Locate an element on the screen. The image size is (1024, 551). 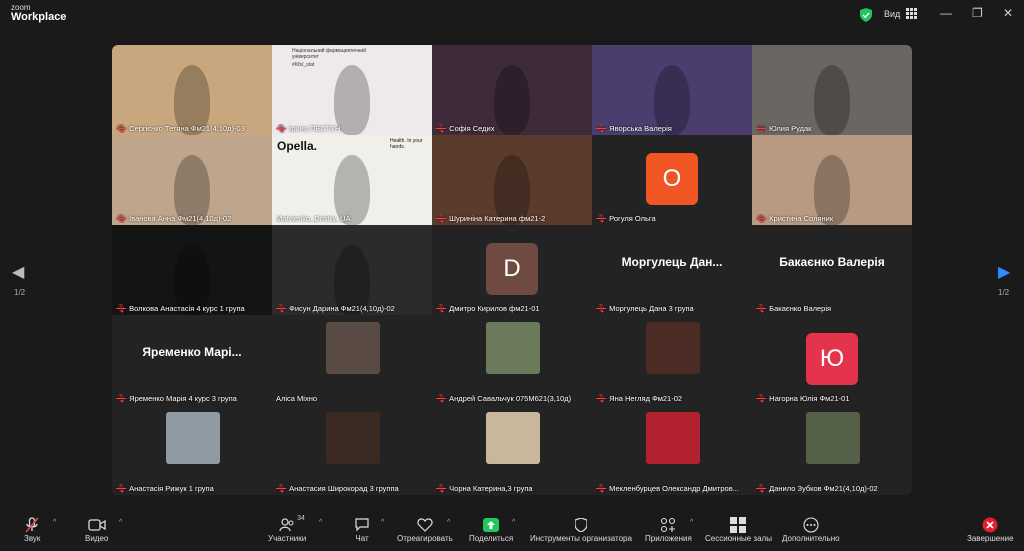
participant-tile: 🎙︎ Сергієнко Тетяна Фм21(4,10д)-03 is located at coordinates (192, 90).